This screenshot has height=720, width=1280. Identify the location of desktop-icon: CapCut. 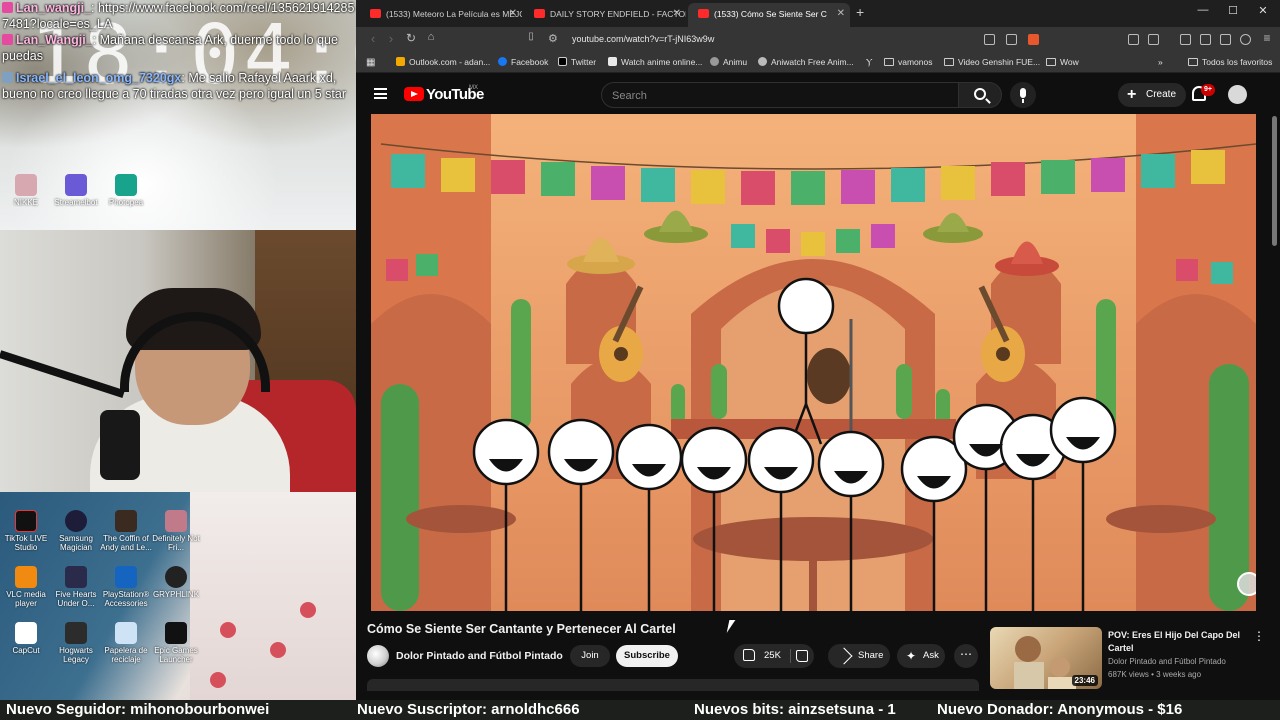
(26, 638).